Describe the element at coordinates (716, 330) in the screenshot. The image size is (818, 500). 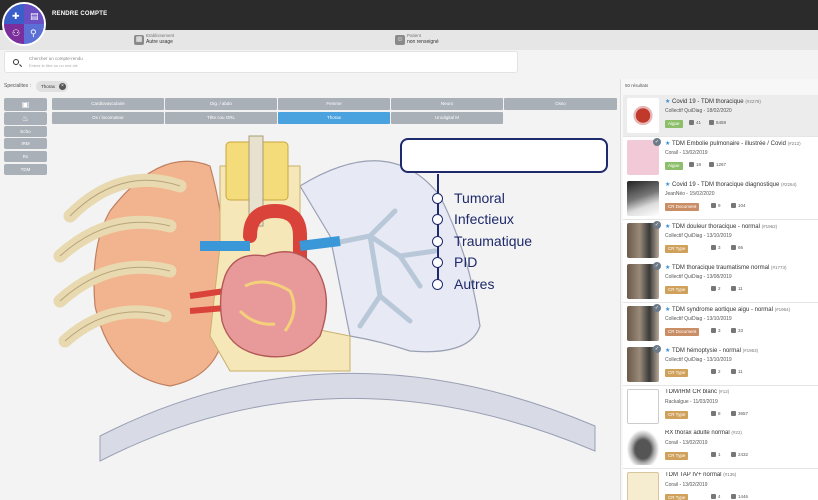
I see `likes-stat: 3` at that location.